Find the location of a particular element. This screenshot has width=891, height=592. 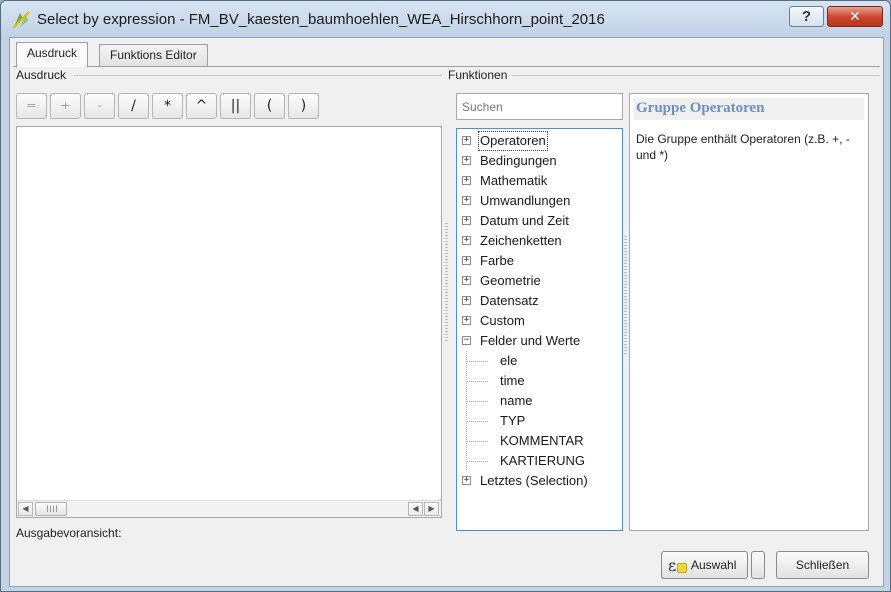

tree-field-label: time is located at coordinates (512, 380).